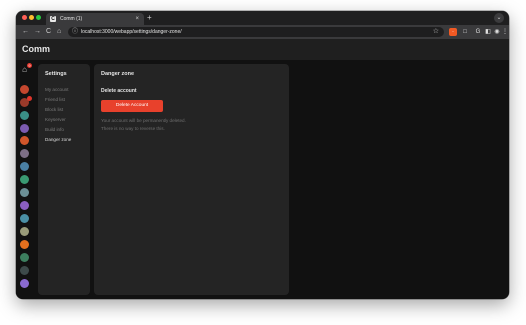  Describe the element at coordinates (478, 32) in the screenshot. I see `ext-g-icon: G` at that location.